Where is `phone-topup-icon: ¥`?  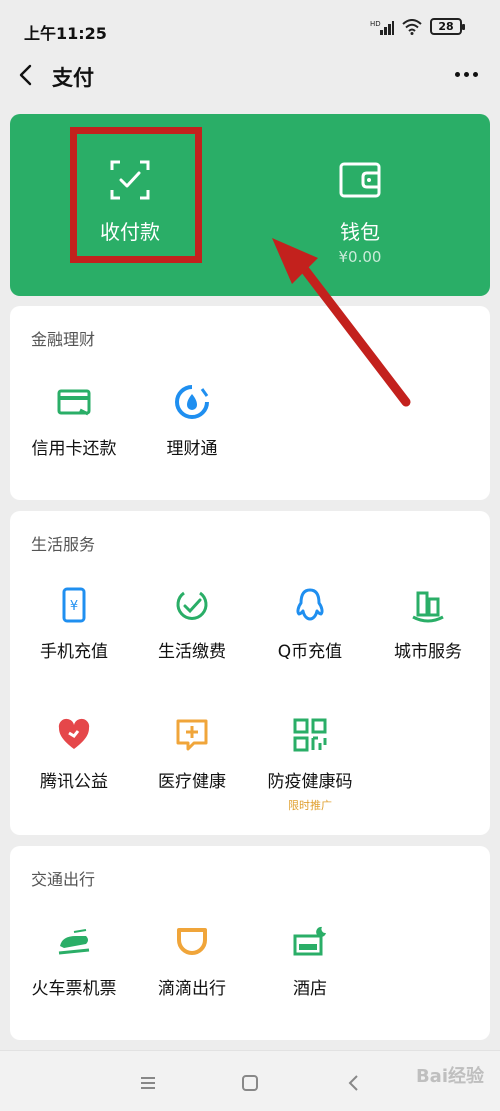 phone-topup-icon: ¥ is located at coordinates (74, 605).